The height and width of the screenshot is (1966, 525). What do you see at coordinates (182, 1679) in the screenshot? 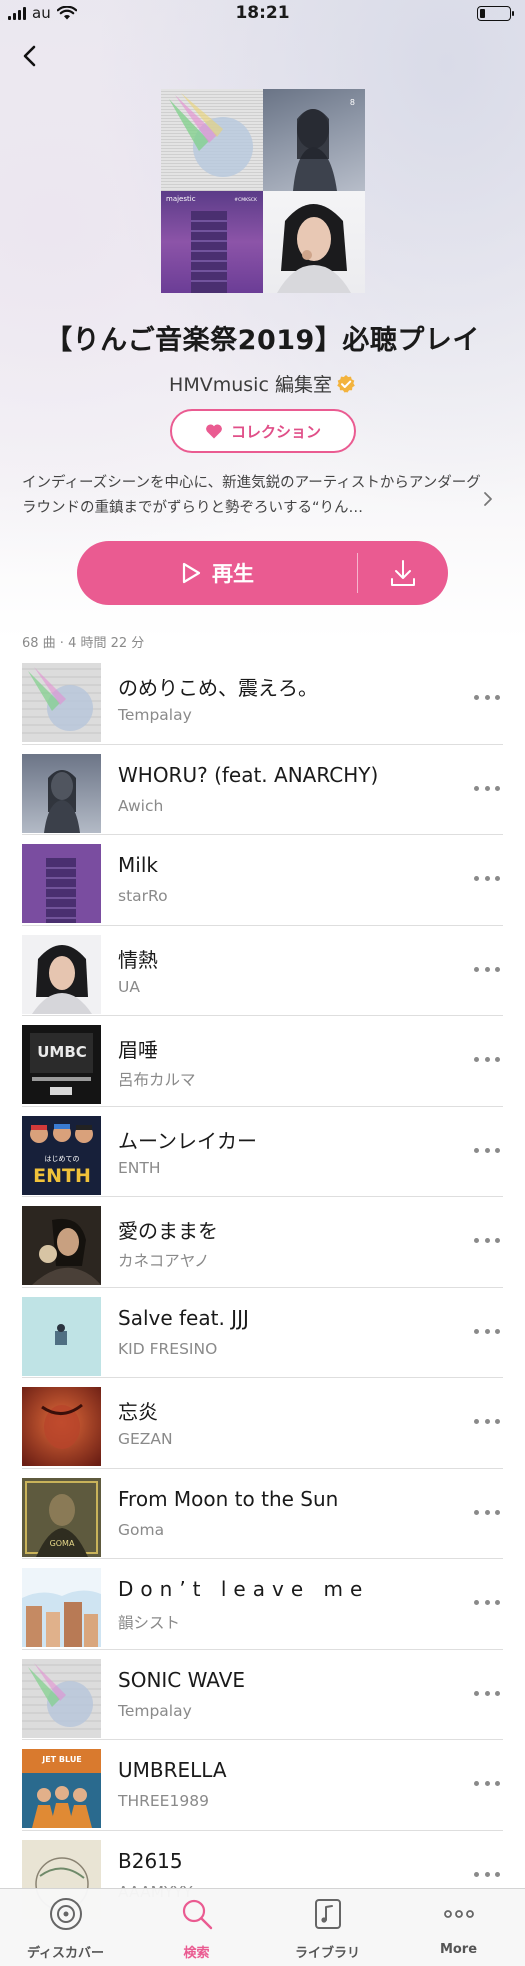
I see `track-title: SONIC WAVE` at bounding box center [182, 1679].